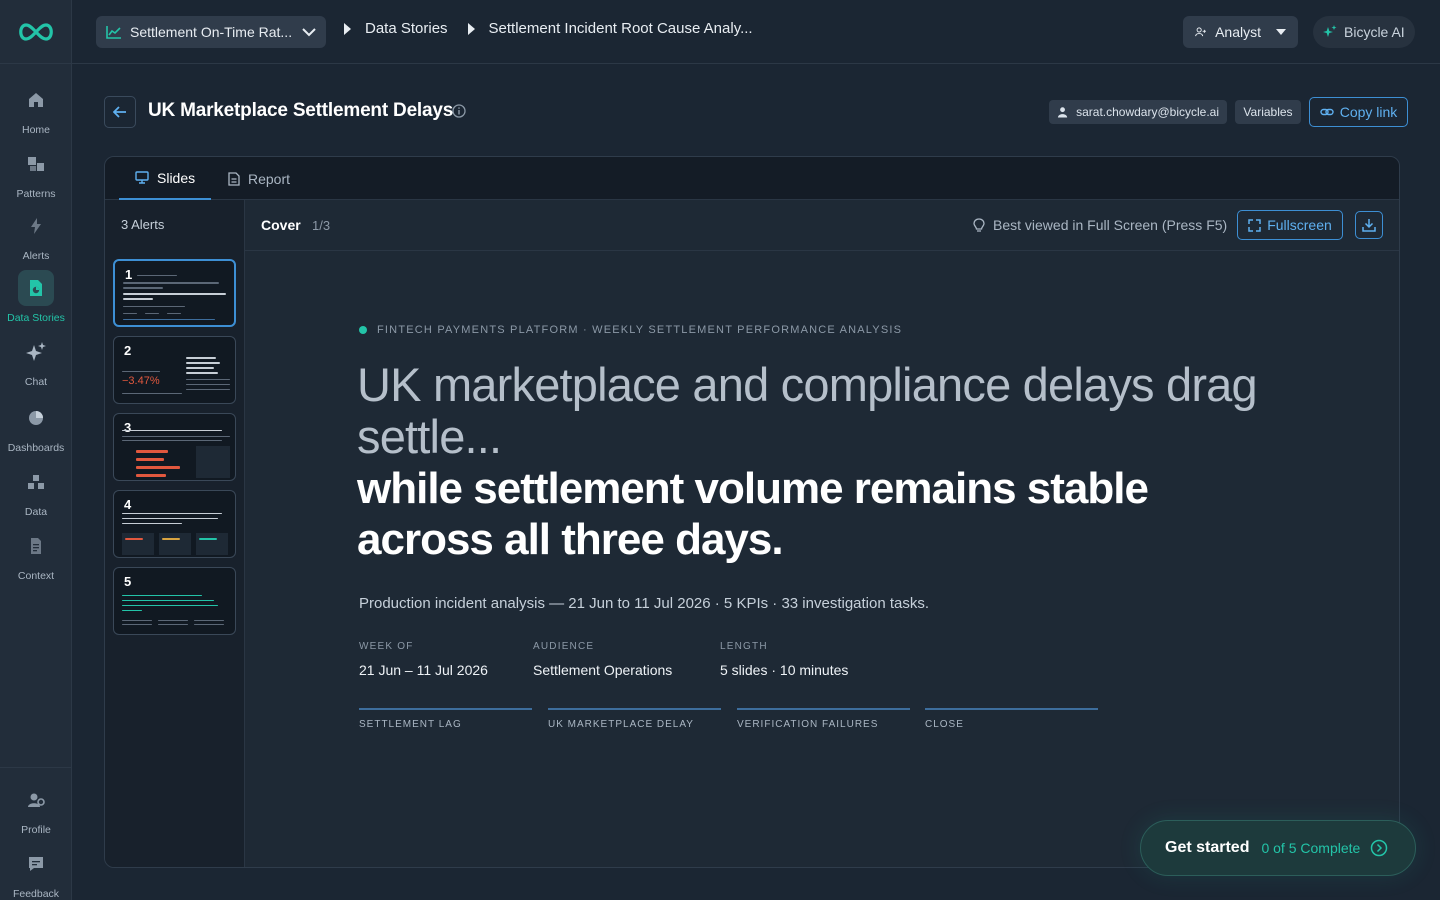 This screenshot has height=900, width=1440. I want to click on infinity-logo-icon, so click(35, 31).